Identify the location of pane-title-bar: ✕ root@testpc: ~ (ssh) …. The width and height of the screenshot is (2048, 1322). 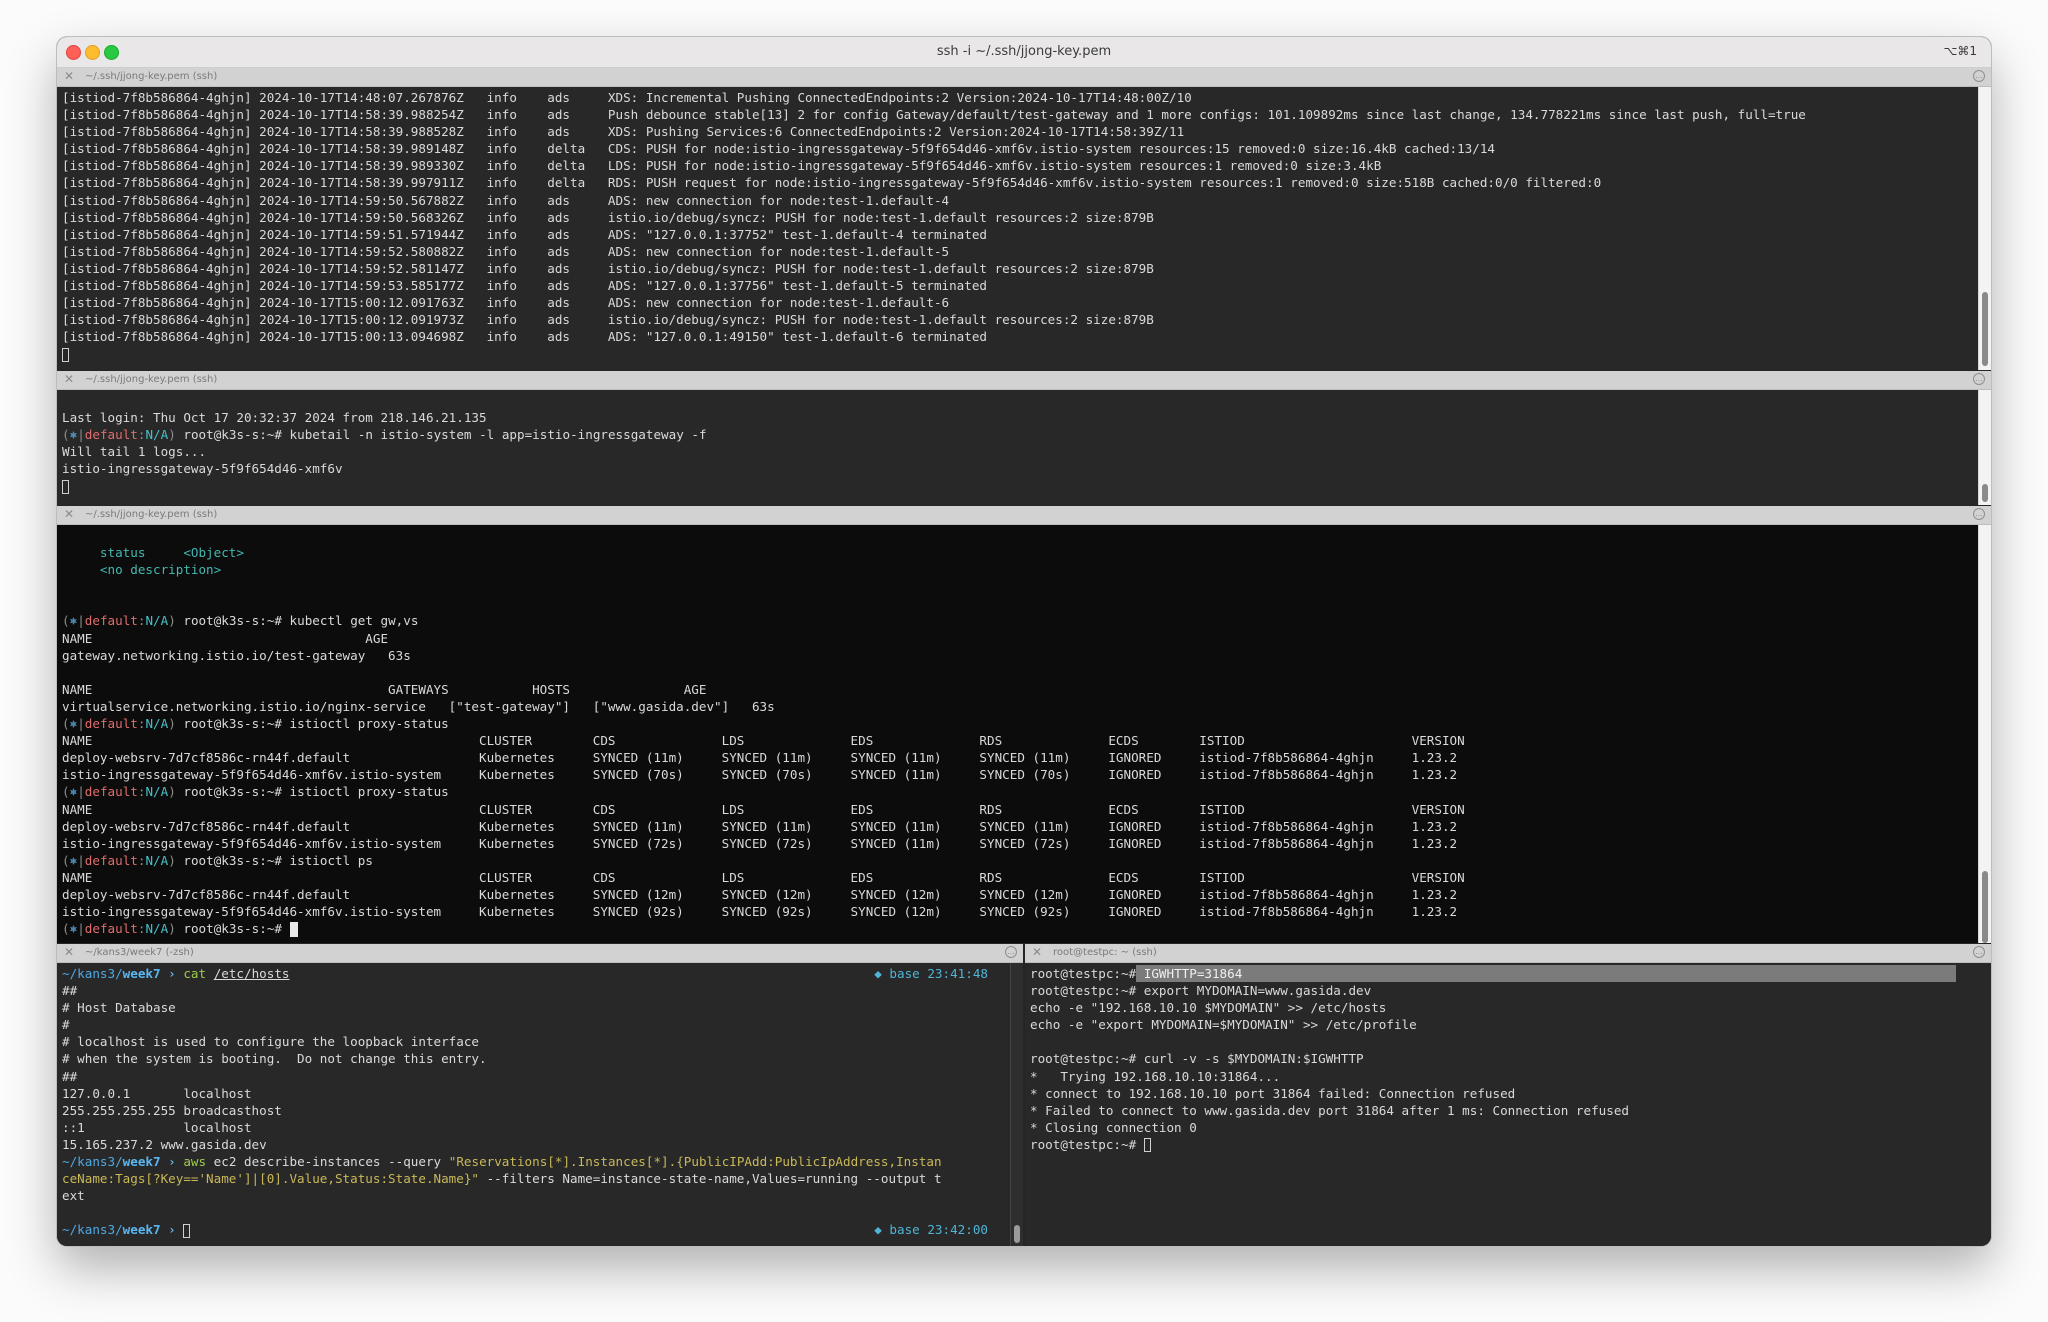
(1508, 953).